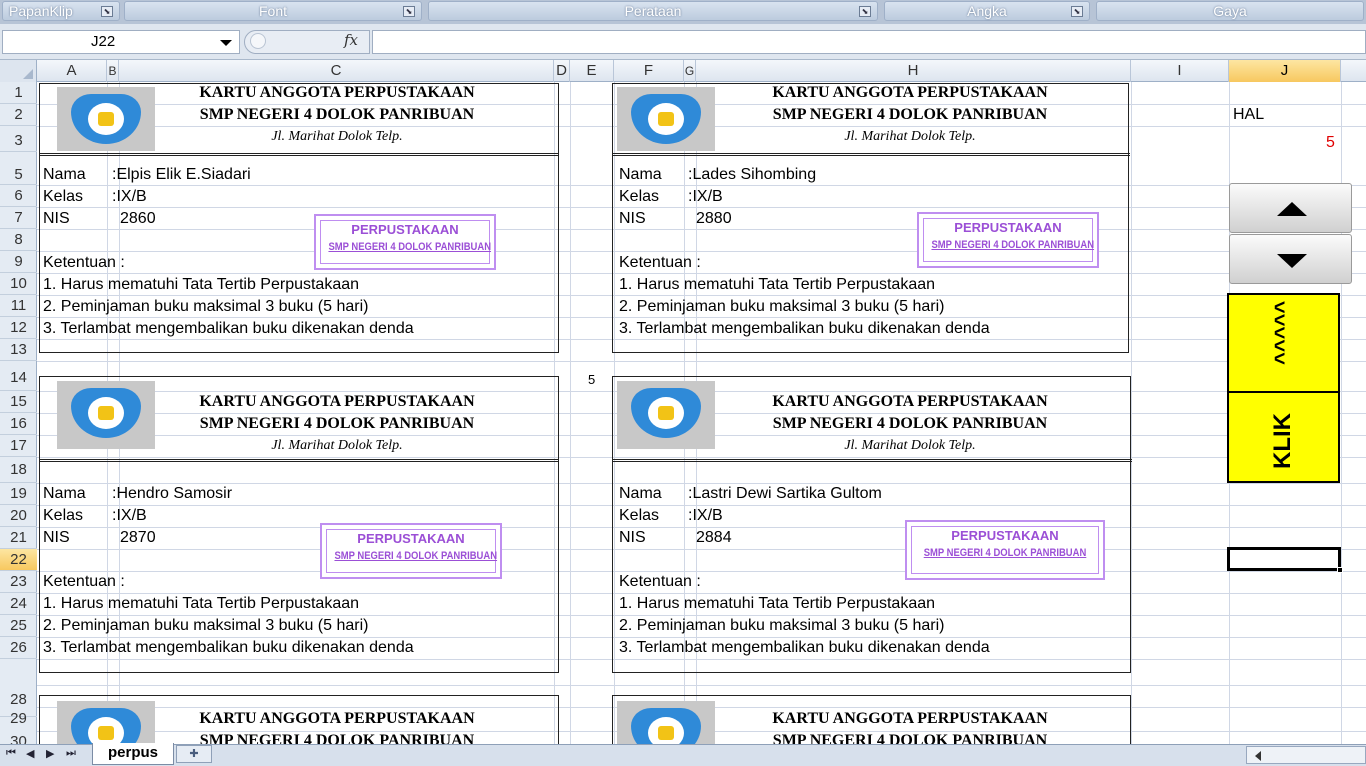  Describe the element at coordinates (71, 753) in the screenshot. I see `last-sheet-icon: ⏭` at that location.